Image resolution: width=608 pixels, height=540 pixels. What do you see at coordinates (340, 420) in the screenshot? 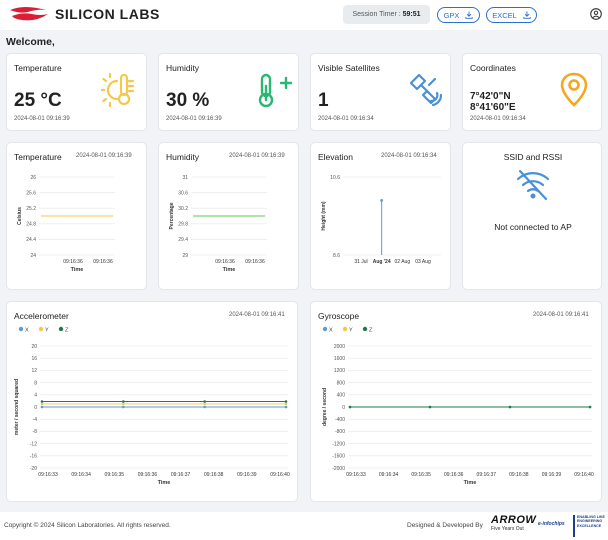
I see `y-tick-label: -400` at bounding box center [340, 420].